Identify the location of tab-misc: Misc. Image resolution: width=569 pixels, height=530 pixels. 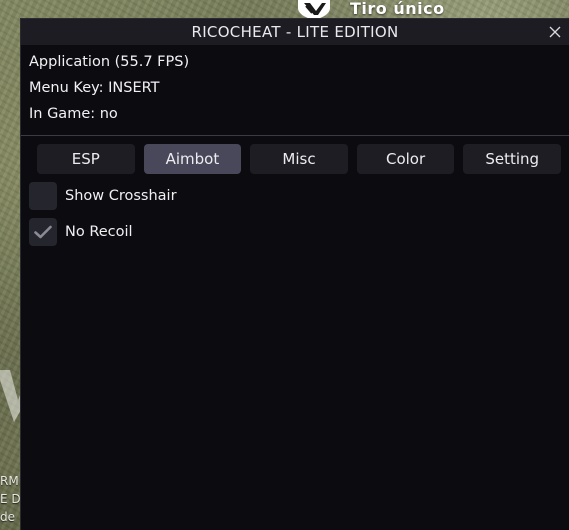
(299, 159).